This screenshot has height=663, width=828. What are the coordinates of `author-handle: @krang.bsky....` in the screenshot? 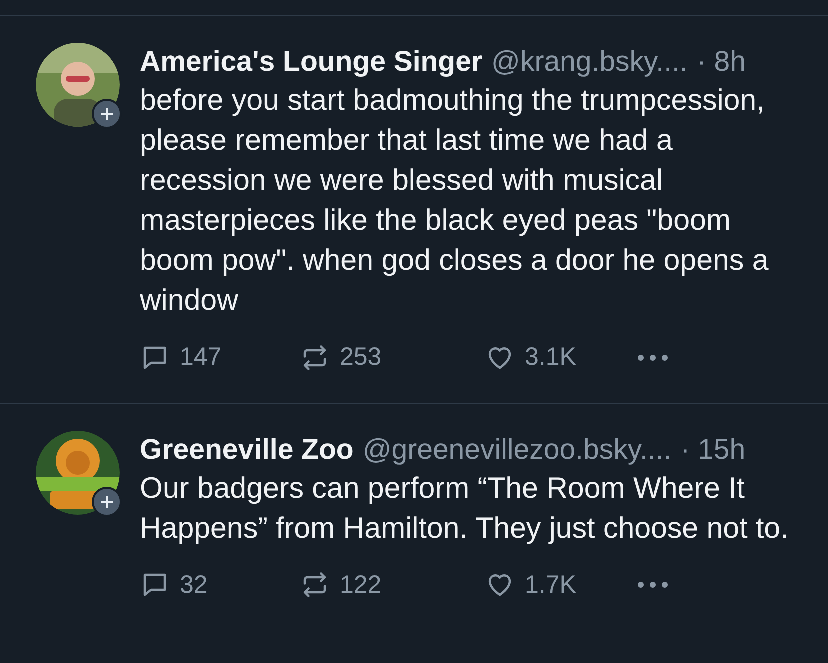 It's located at (590, 62).